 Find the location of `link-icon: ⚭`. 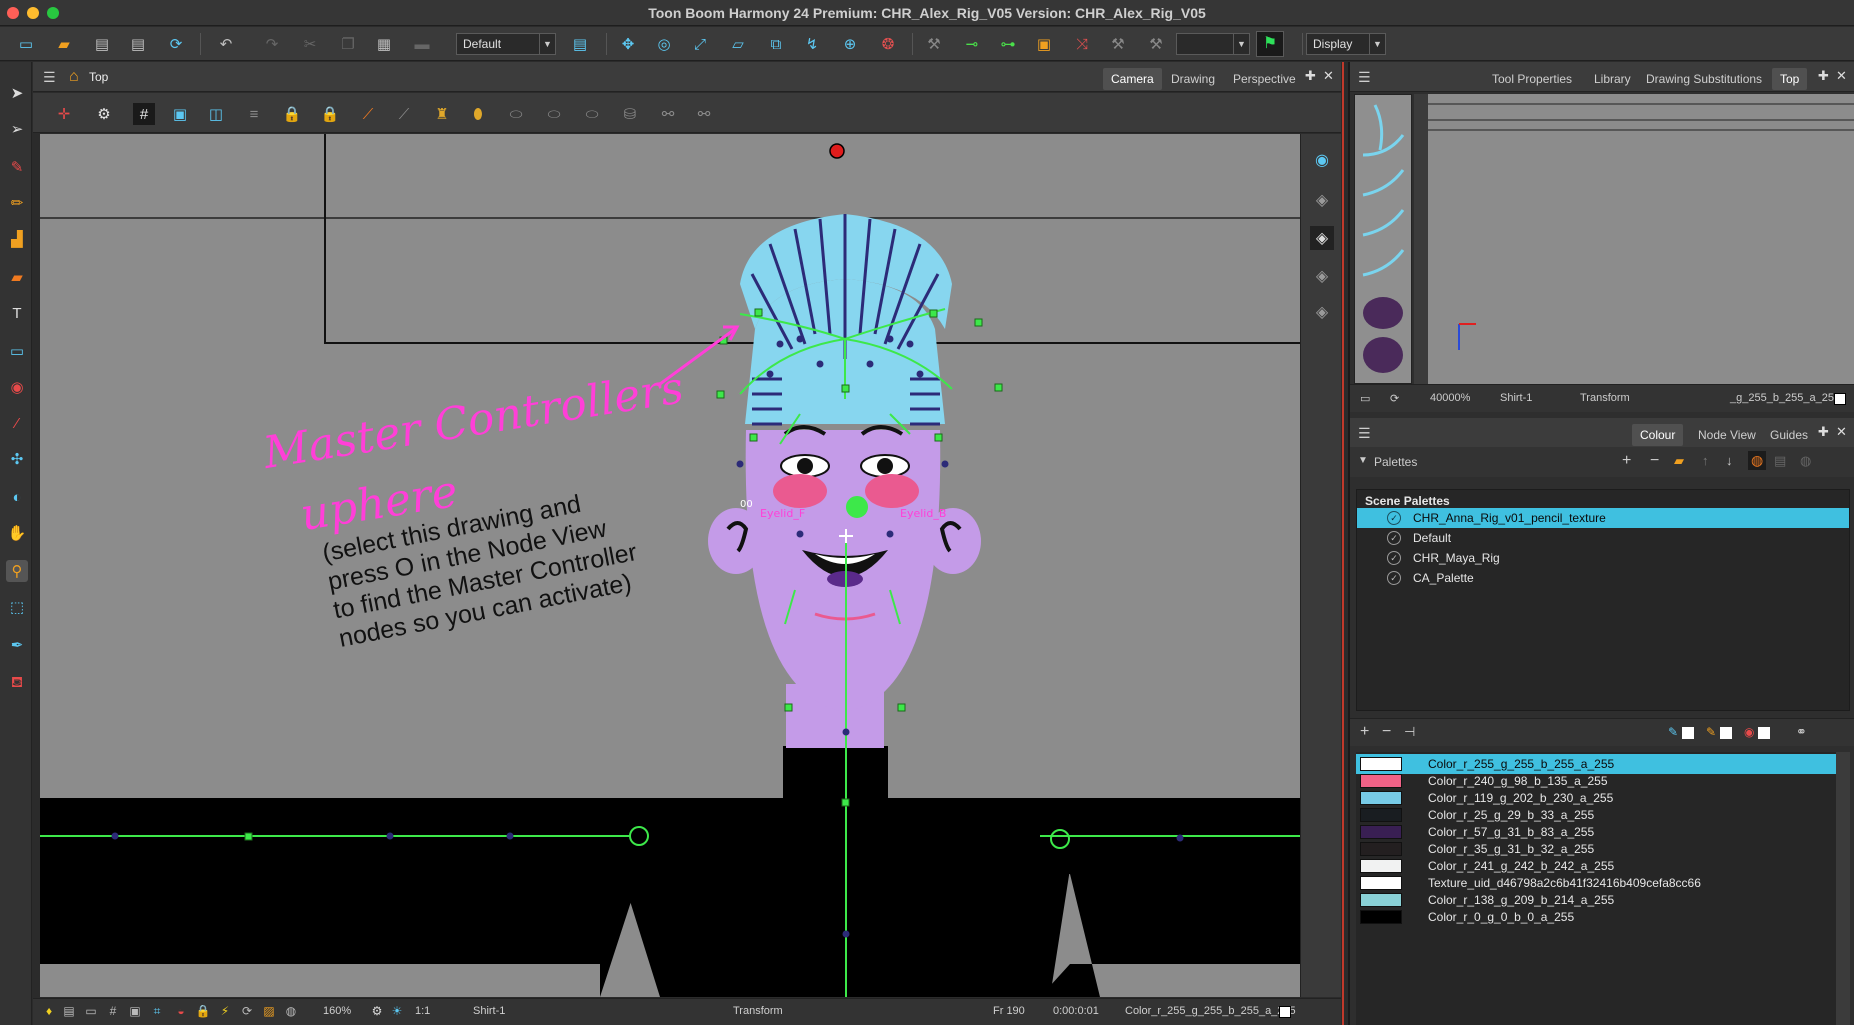

link-icon: ⚭ is located at coordinates (1801, 732).